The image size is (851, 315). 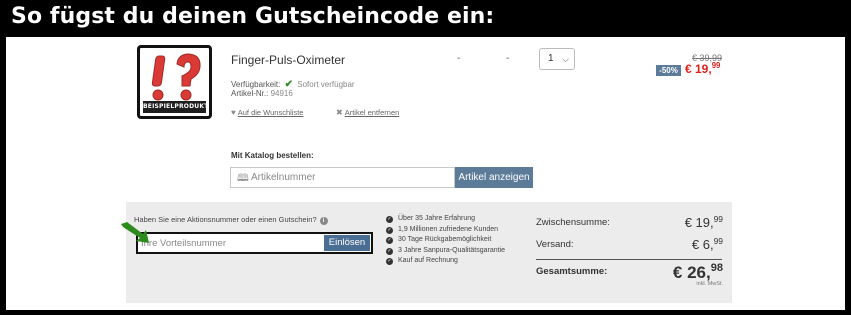 I want to click on remove-link: ✖ Artikel entfernen, so click(x=367, y=112).